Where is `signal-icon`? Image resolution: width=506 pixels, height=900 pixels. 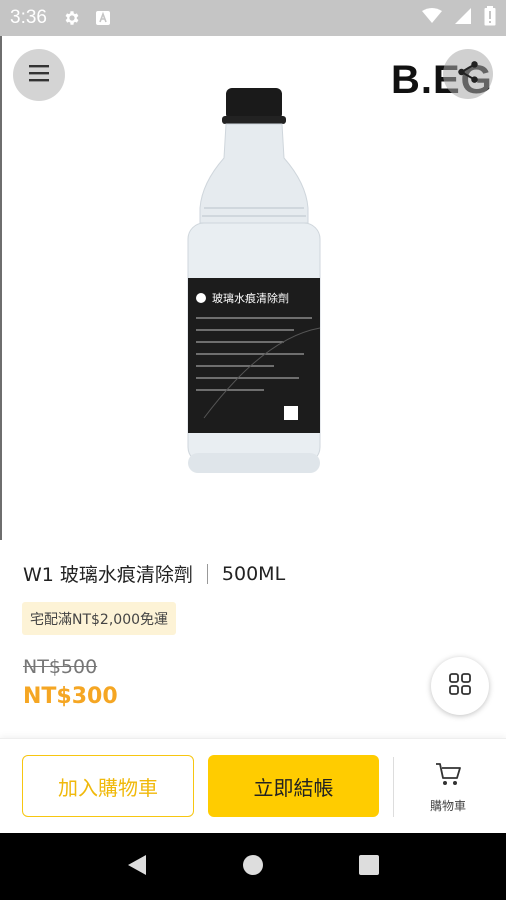 signal-icon is located at coordinates (463, 18).